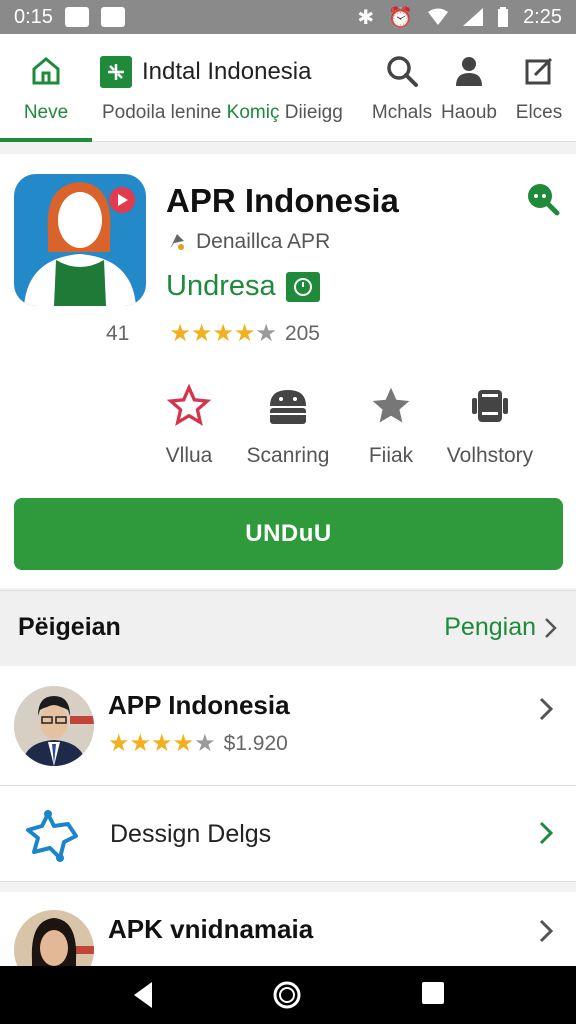 Image resolution: width=576 pixels, height=1024 pixels. I want to click on download-button: UNDuU, so click(288, 534).